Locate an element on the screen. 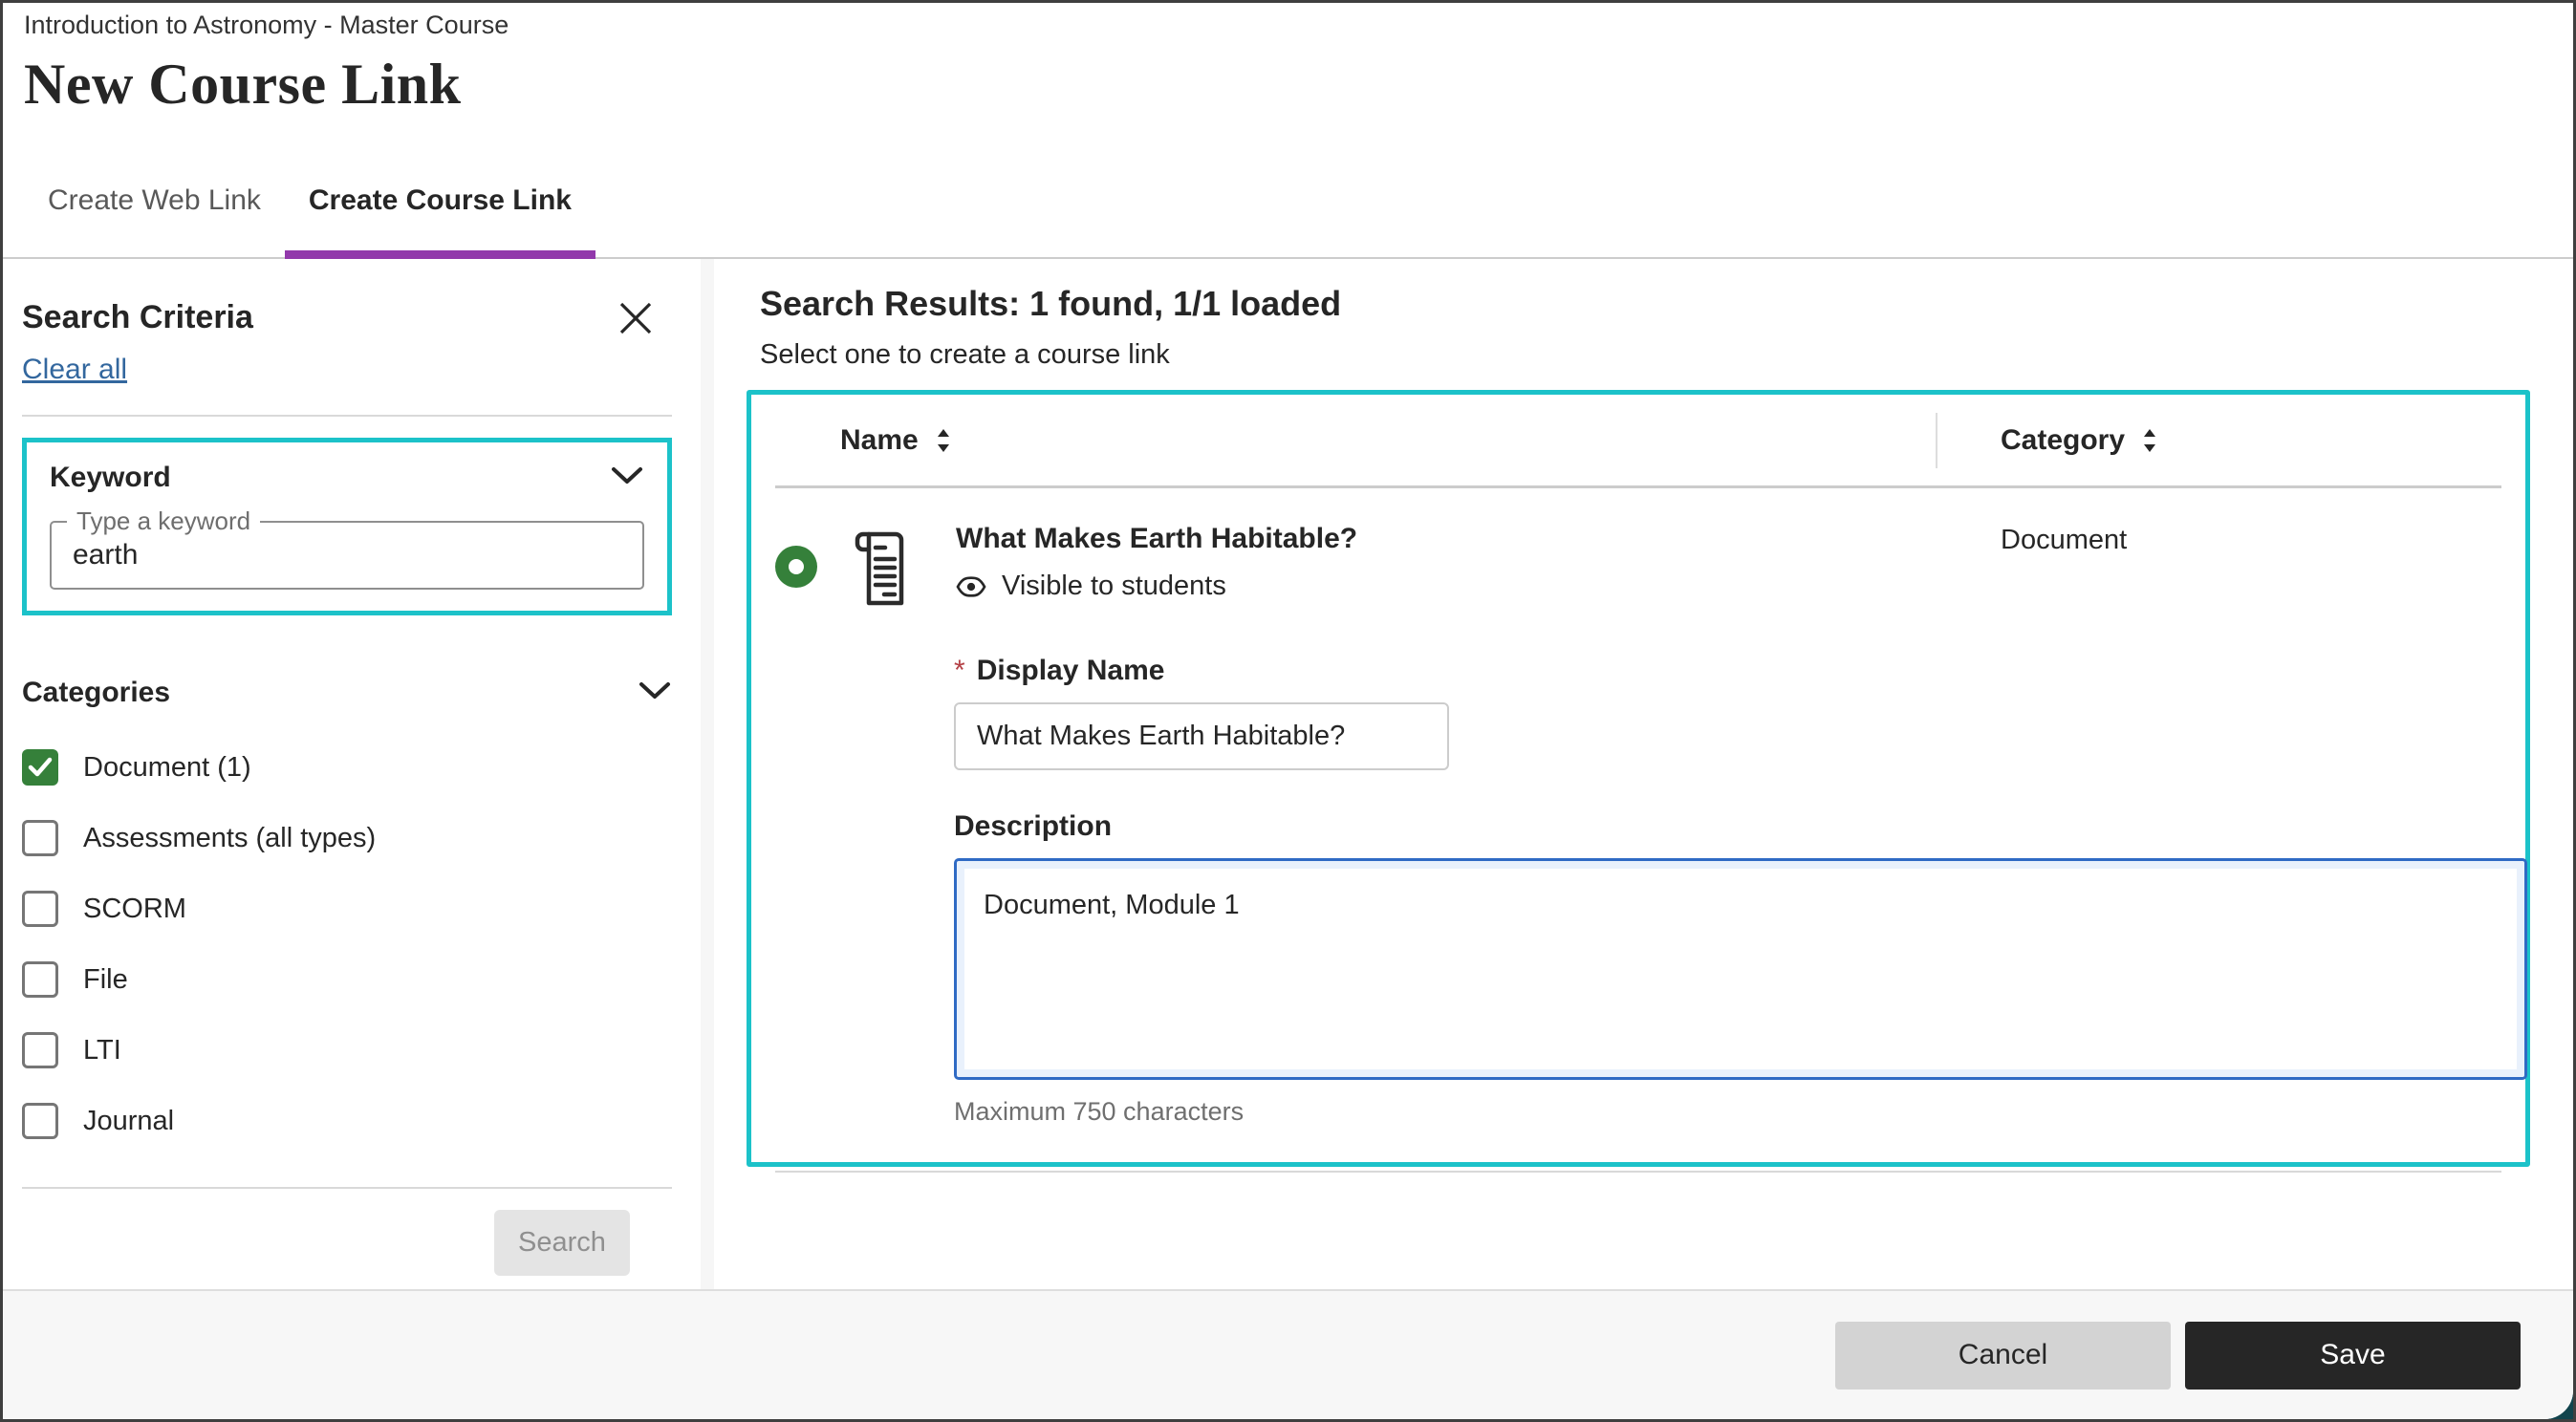 The height and width of the screenshot is (1422, 2576). visibility-label: Visible to students is located at coordinates (1114, 586).